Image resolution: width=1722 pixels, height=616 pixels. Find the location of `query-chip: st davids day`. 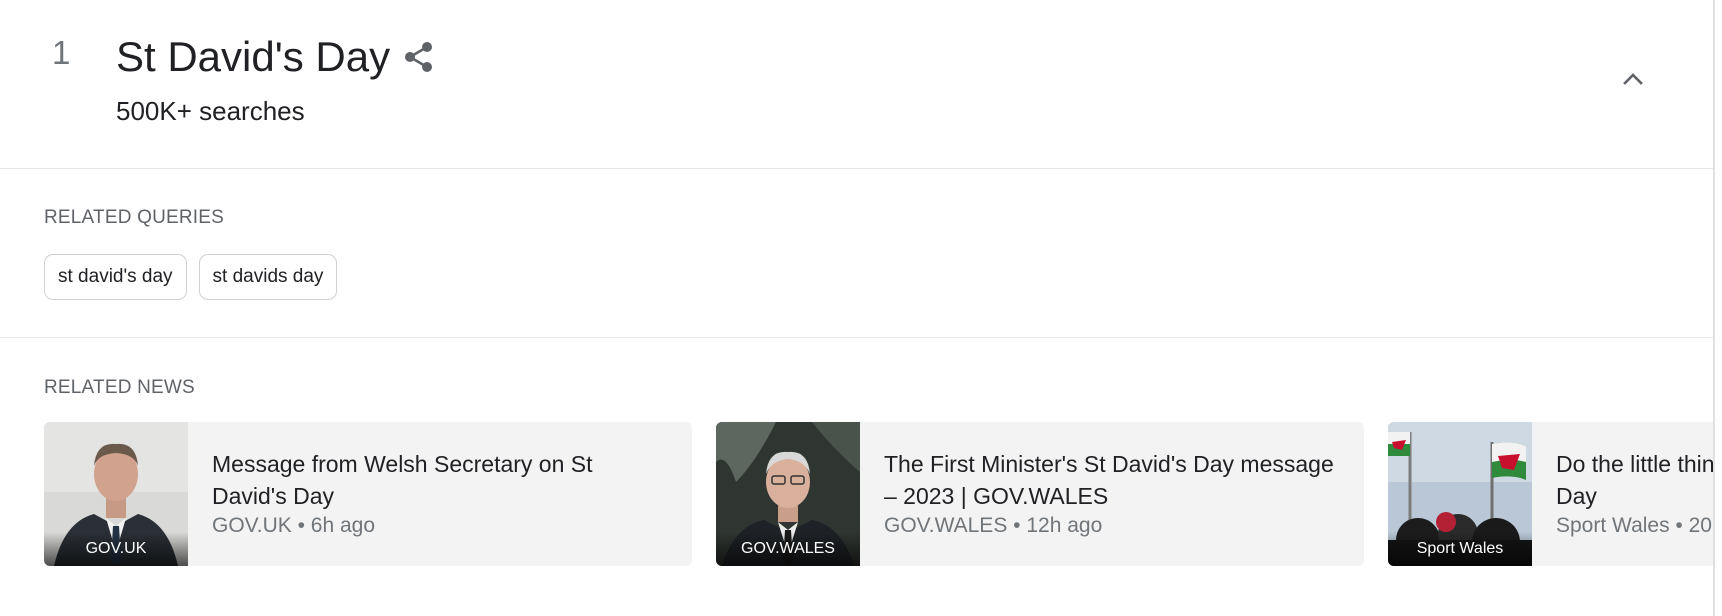

query-chip: st davids day is located at coordinates (268, 277).